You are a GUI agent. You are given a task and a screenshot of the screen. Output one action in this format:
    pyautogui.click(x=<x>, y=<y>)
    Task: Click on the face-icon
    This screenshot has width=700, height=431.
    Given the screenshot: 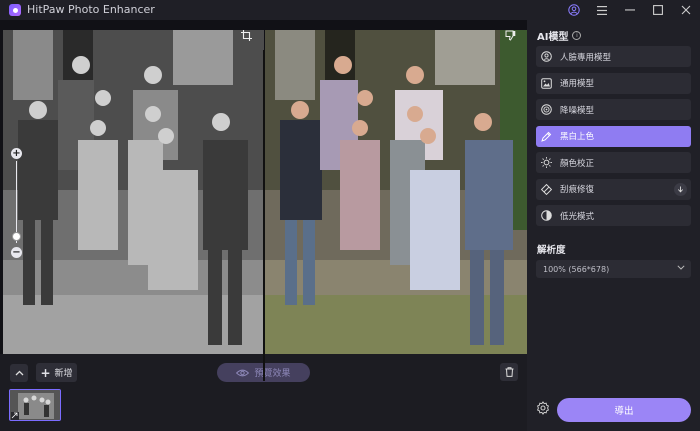 What is the action you would take?
    pyautogui.click(x=546, y=56)
    